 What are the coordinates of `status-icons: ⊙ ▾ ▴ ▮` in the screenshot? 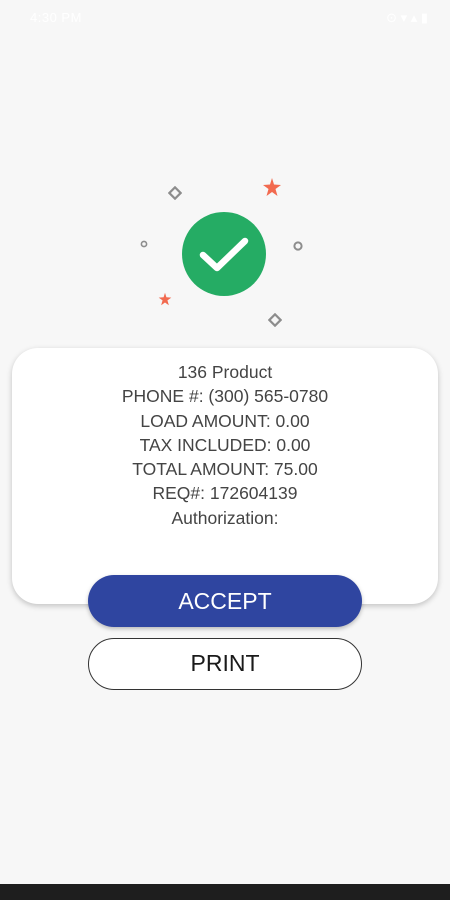 It's located at (407, 17).